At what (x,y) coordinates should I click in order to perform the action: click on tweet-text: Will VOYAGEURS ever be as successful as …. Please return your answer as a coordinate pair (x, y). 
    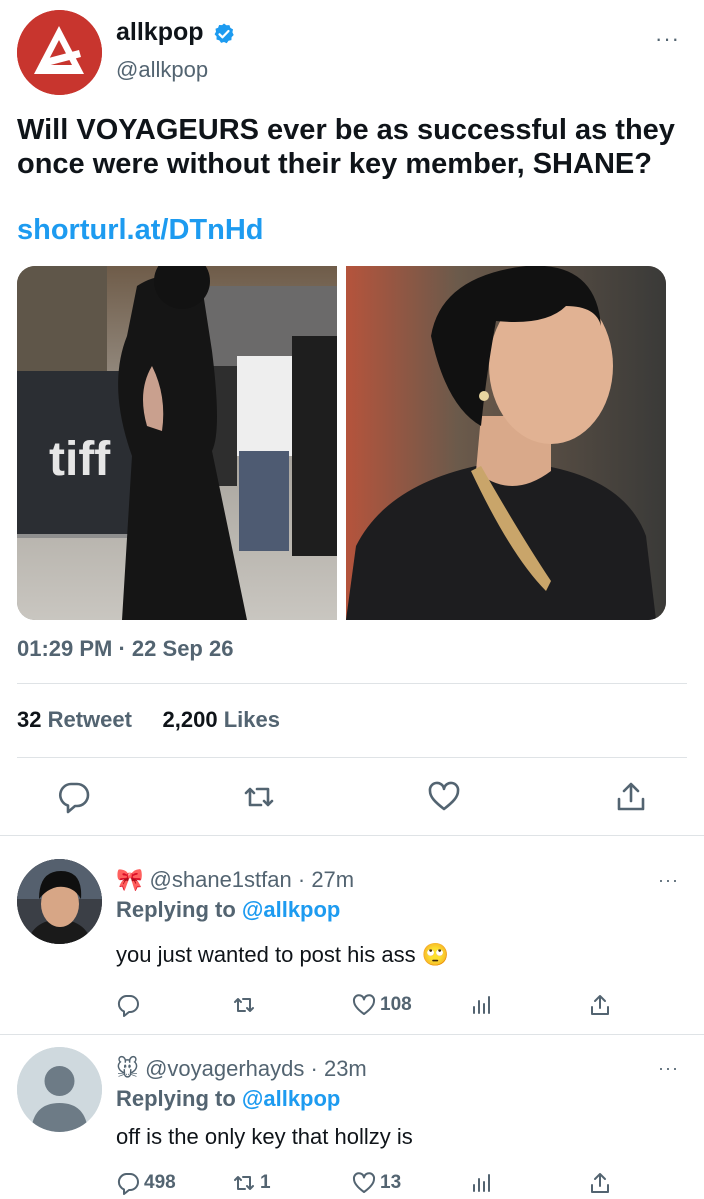
    Looking at the image, I should click on (346, 147).